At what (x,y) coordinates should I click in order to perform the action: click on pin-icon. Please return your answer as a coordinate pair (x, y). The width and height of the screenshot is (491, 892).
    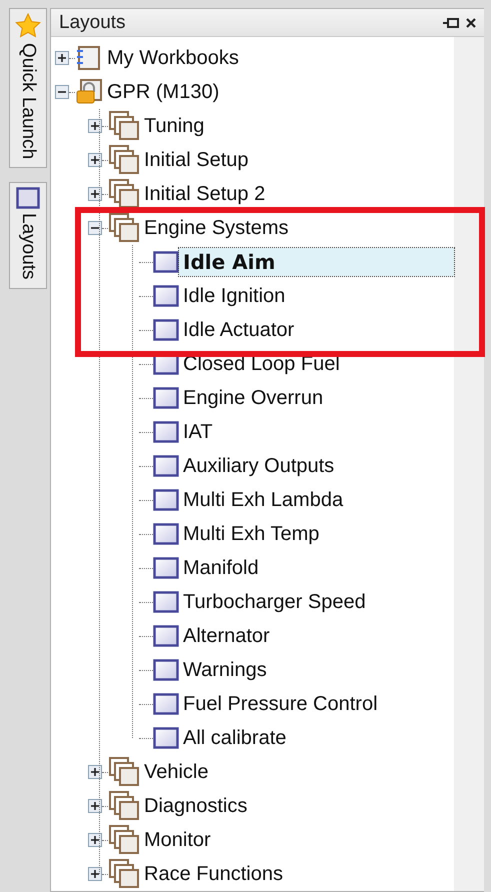
    Looking at the image, I should click on (451, 22).